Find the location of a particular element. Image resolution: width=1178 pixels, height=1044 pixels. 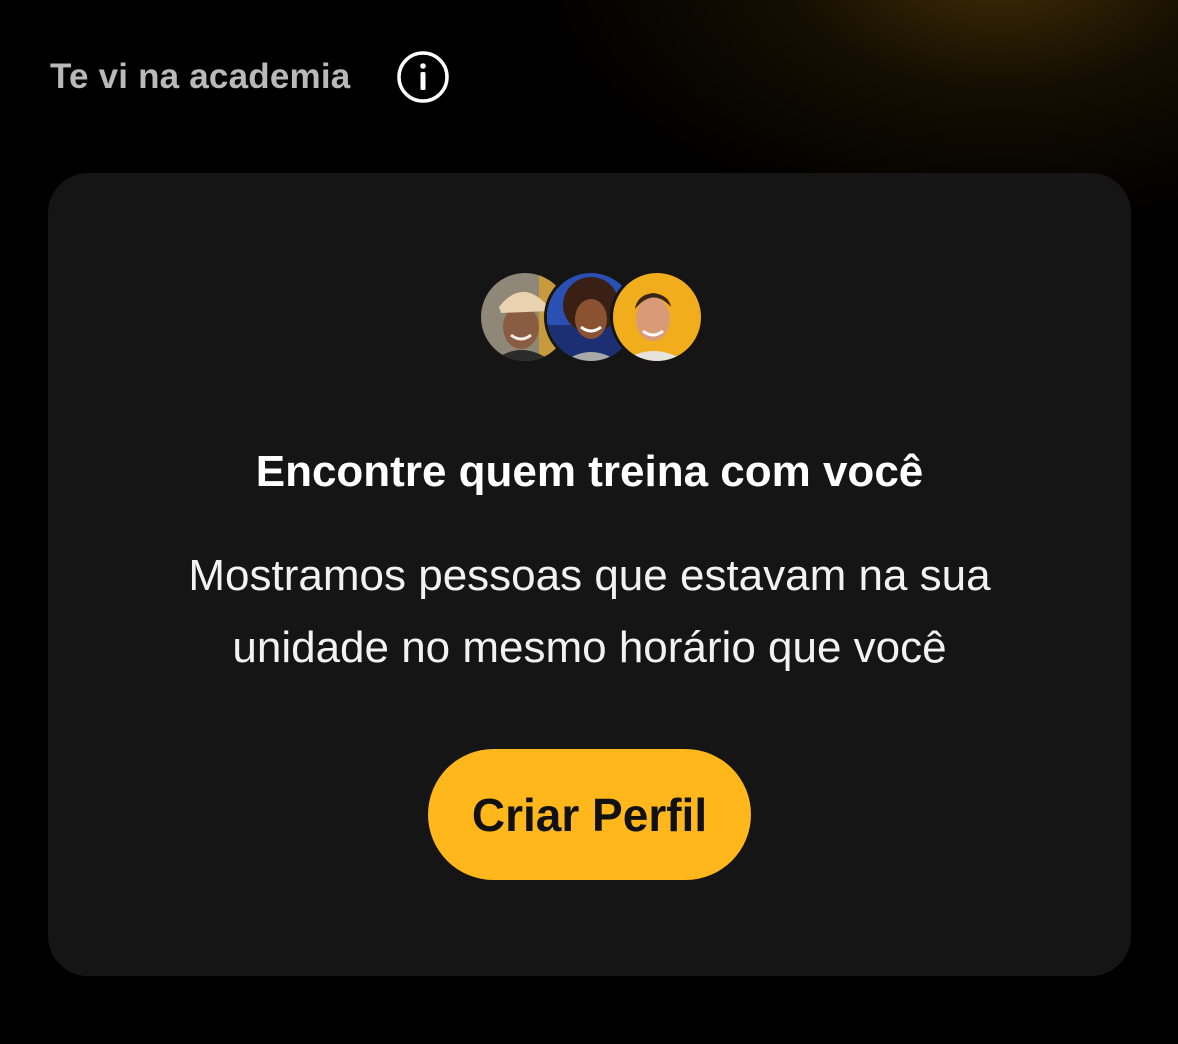

info-icon is located at coordinates (423, 77).